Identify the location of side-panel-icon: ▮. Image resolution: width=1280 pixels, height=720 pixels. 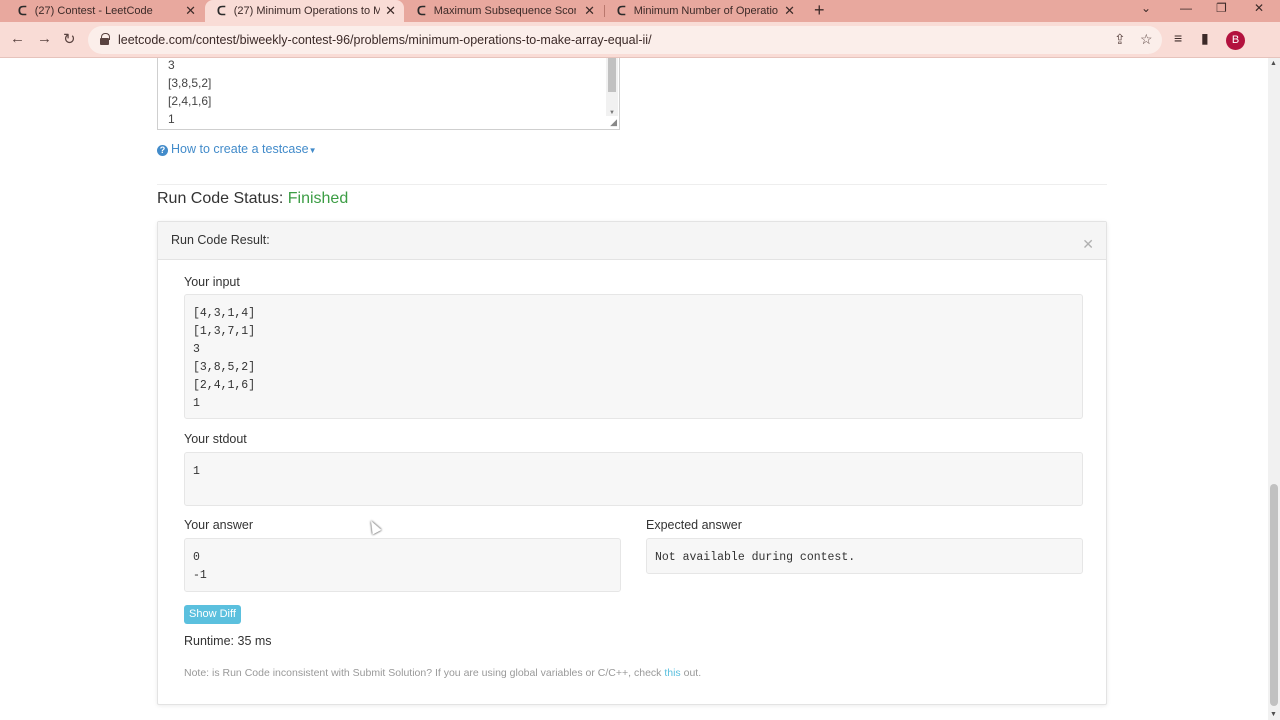
(1205, 38).